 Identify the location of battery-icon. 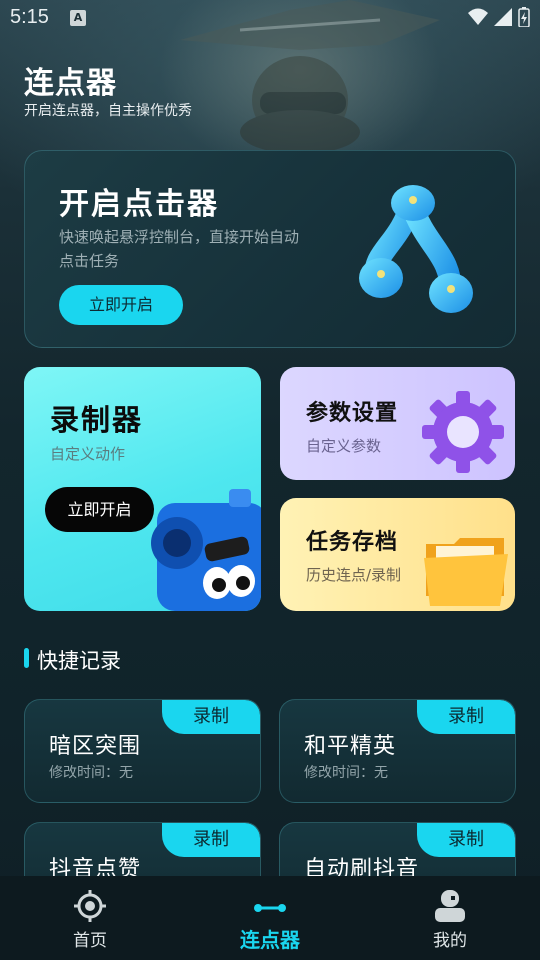
(524, 17).